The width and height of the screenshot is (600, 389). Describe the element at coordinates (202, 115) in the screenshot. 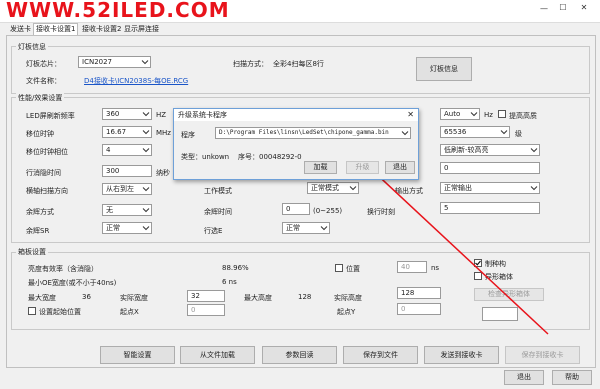

I see `dialog-title: 升级系统卡程序` at that location.